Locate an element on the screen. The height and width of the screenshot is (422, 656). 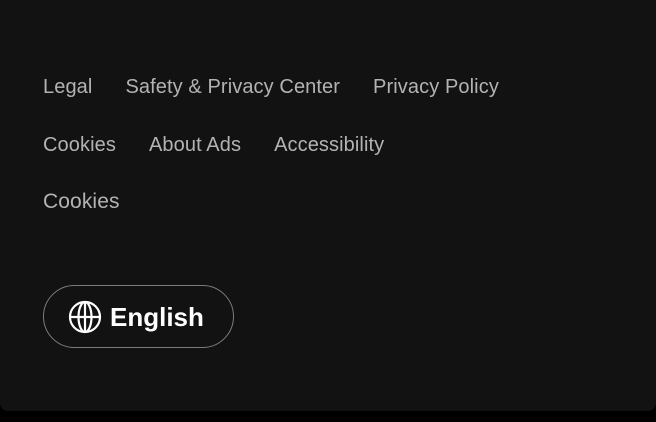
legal-link: Legal is located at coordinates (67, 87).